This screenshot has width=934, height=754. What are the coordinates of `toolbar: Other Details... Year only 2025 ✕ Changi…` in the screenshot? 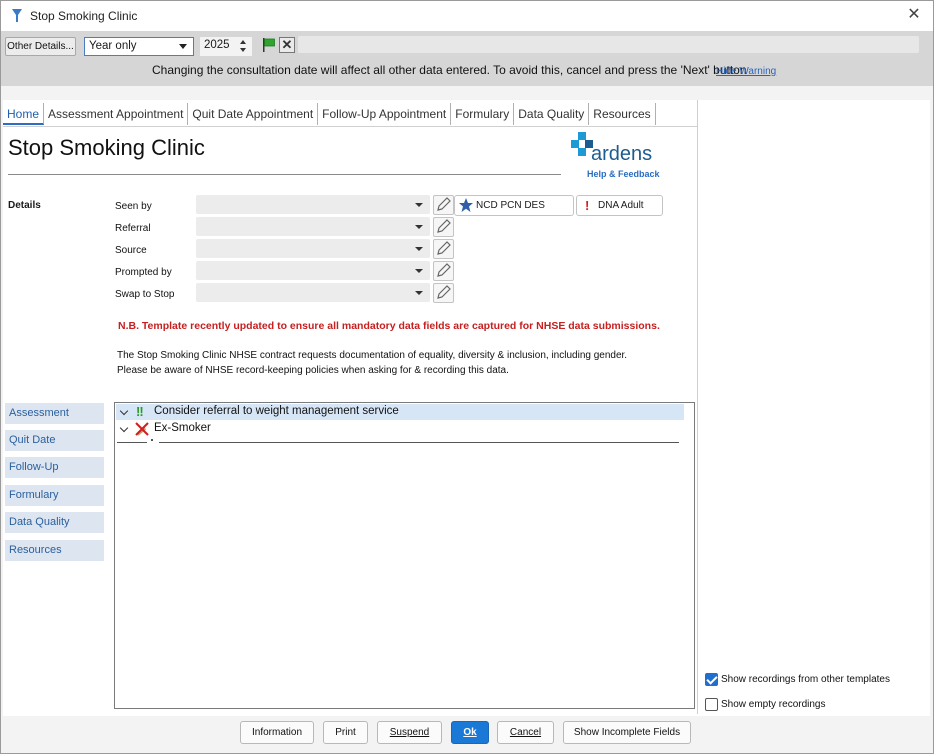 It's located at (467, 58).